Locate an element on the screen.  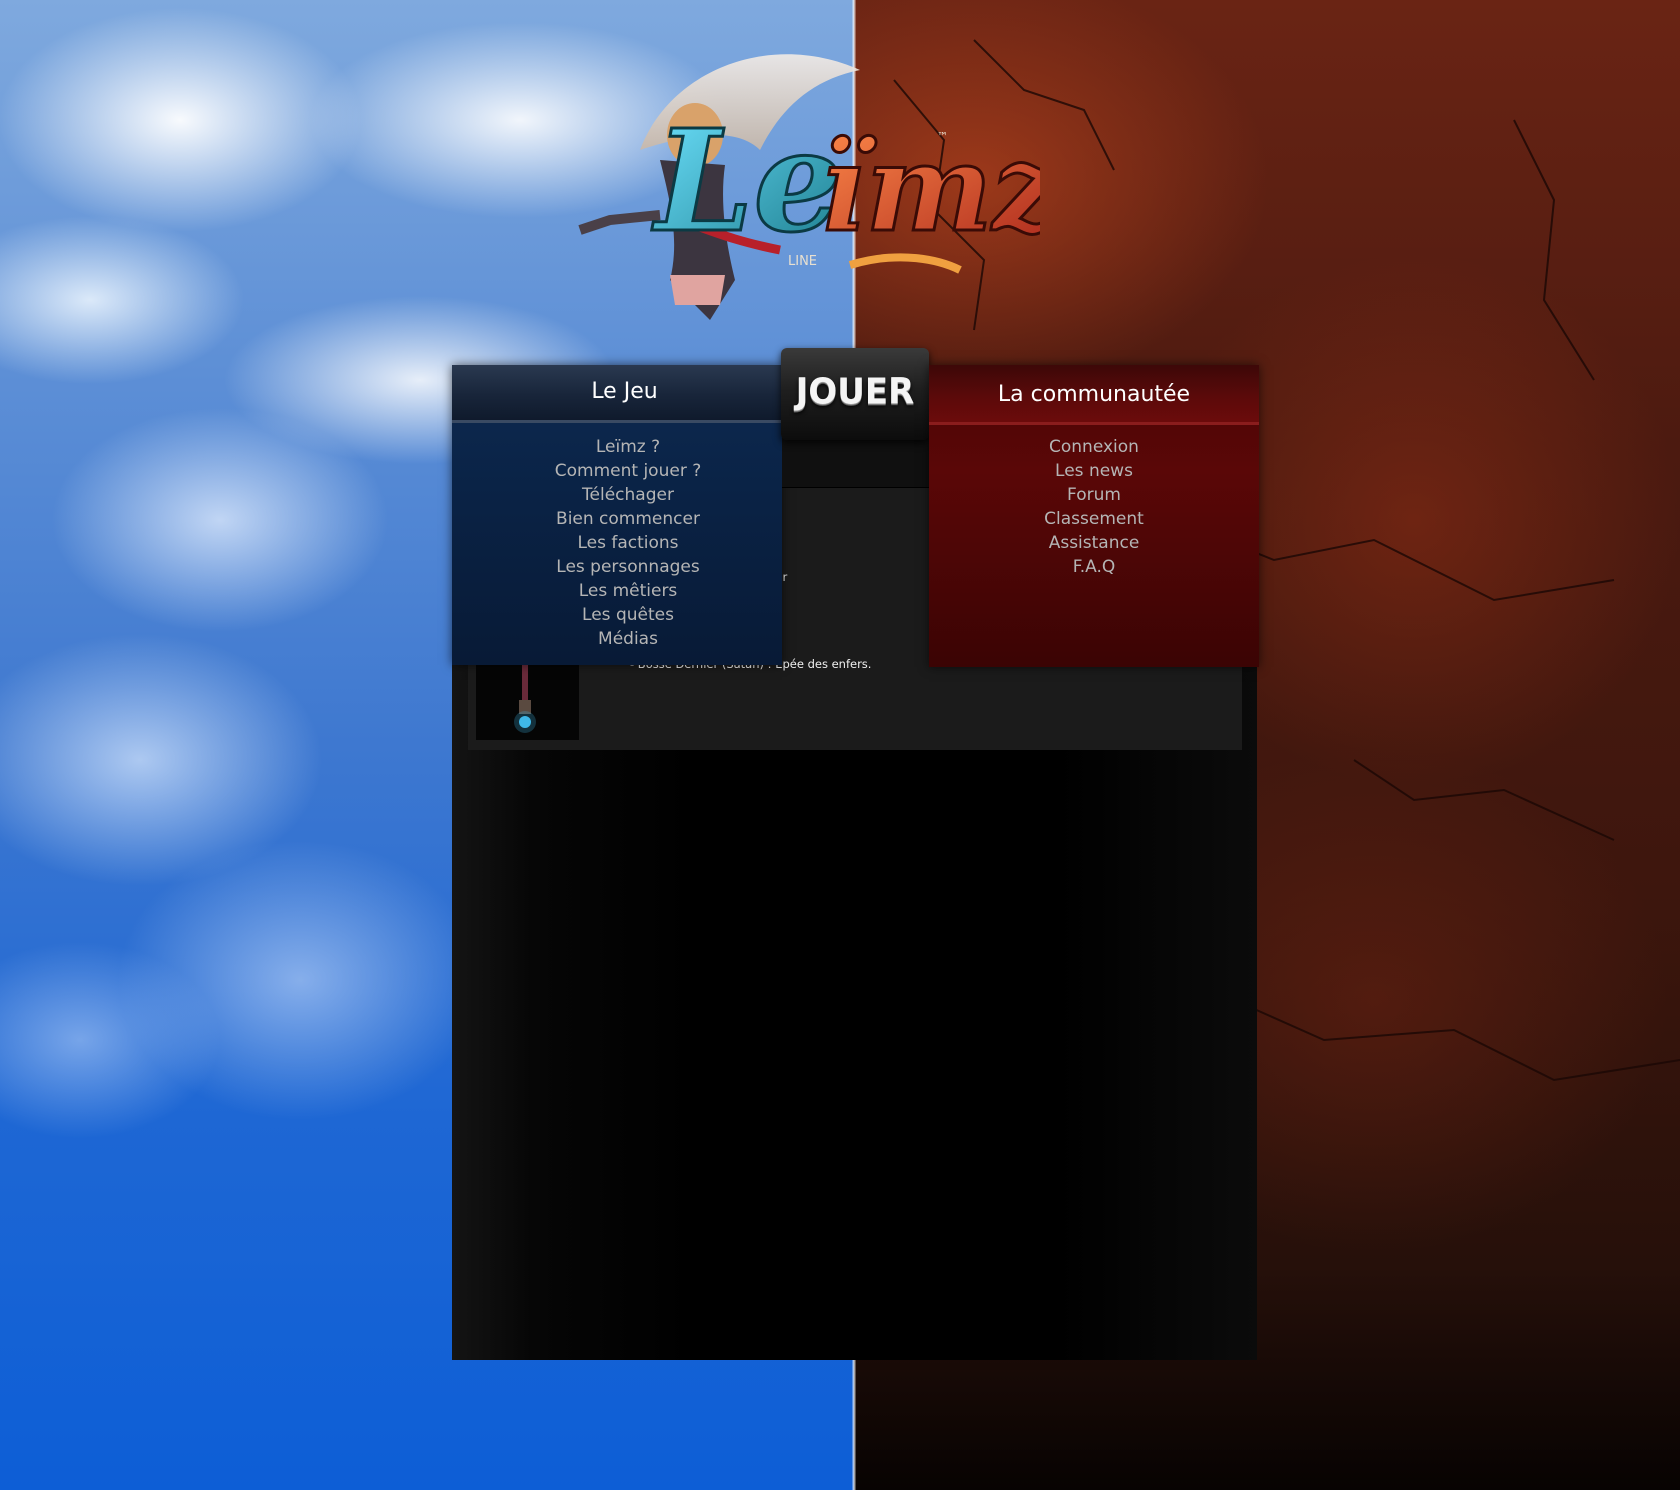
play-button: JOUER is located at coordinates (855, 394).